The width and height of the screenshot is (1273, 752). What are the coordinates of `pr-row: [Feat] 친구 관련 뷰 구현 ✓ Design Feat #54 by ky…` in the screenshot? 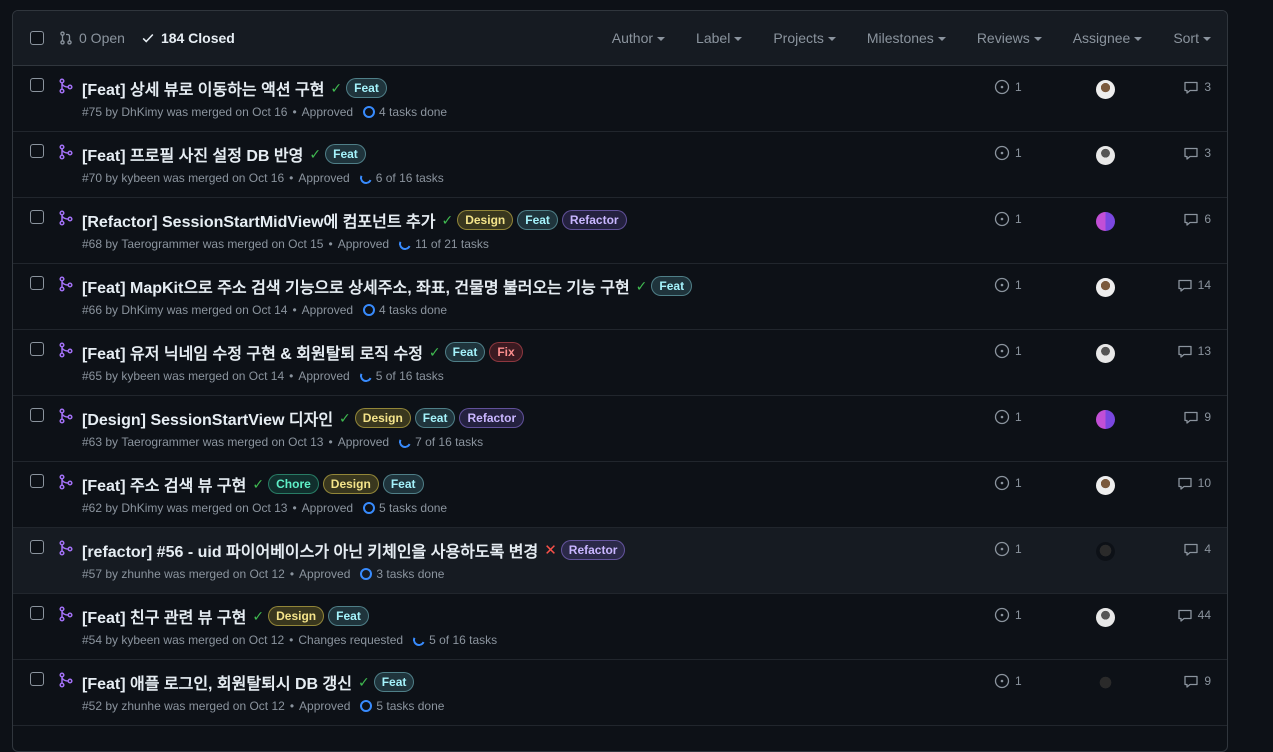 It's located at (620, 627).